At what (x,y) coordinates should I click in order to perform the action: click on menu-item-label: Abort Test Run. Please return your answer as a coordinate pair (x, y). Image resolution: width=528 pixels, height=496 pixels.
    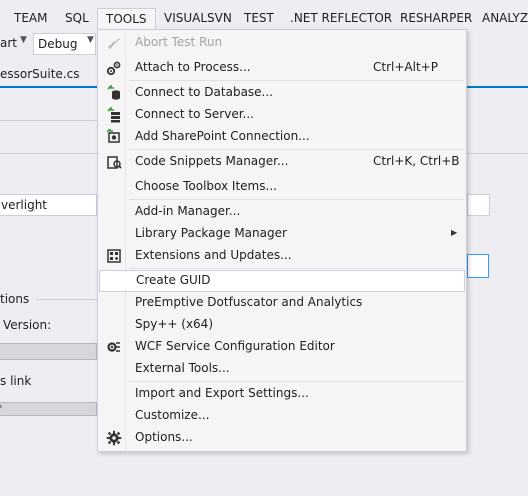
    Looking at the image, I should click on (179, 42).